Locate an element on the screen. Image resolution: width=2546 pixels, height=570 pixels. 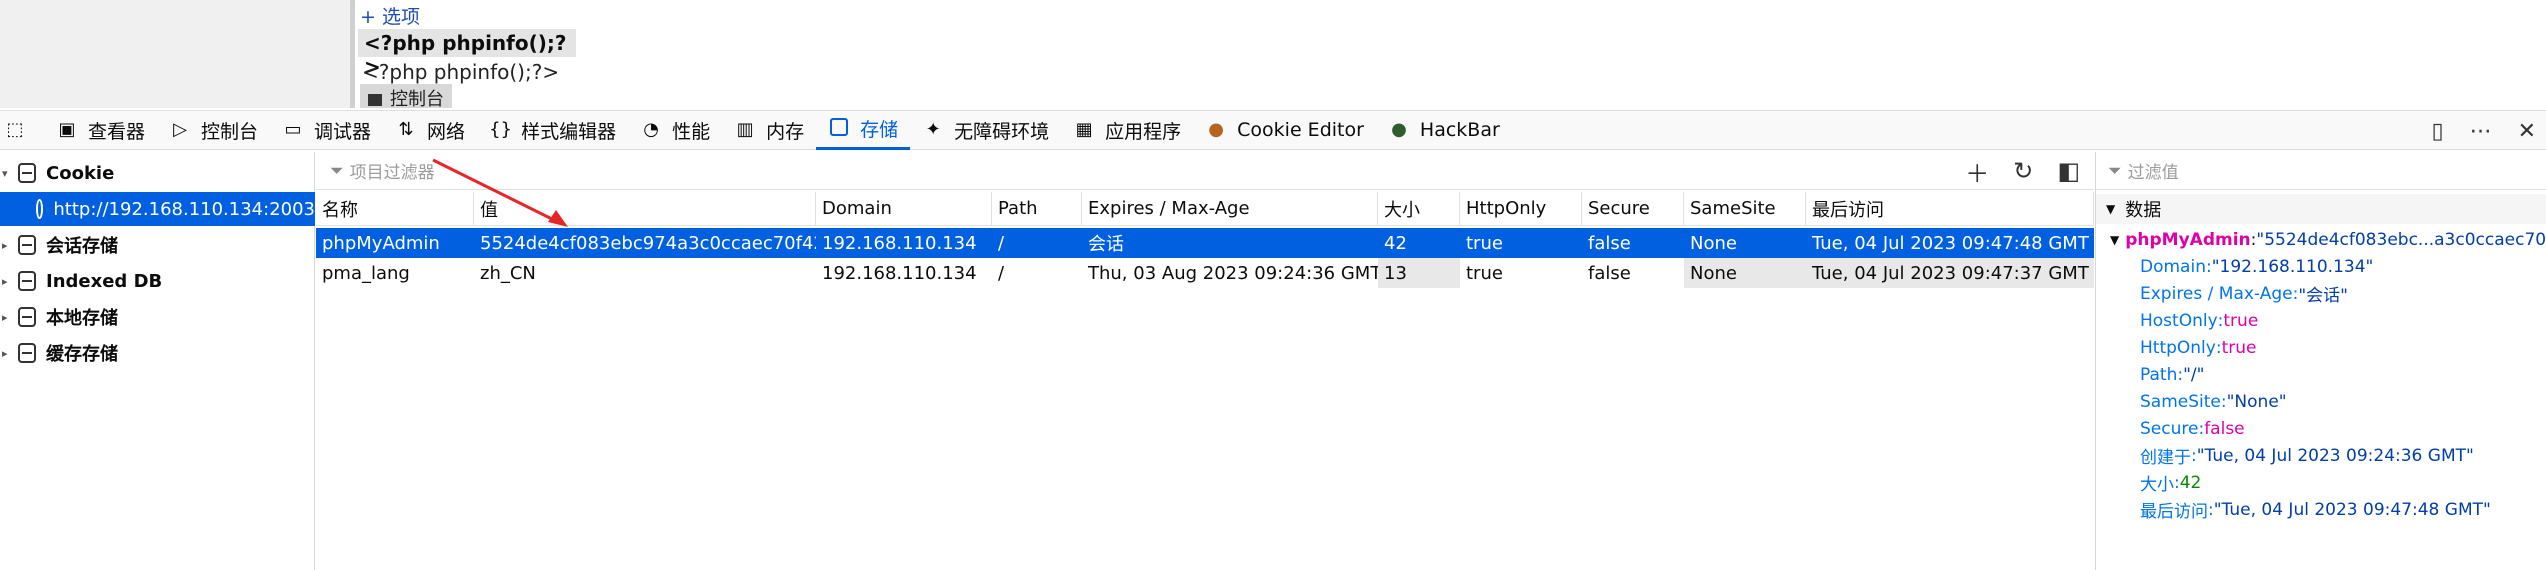
dock-side-icon: ▯ is located at coordinates (2437, 131).